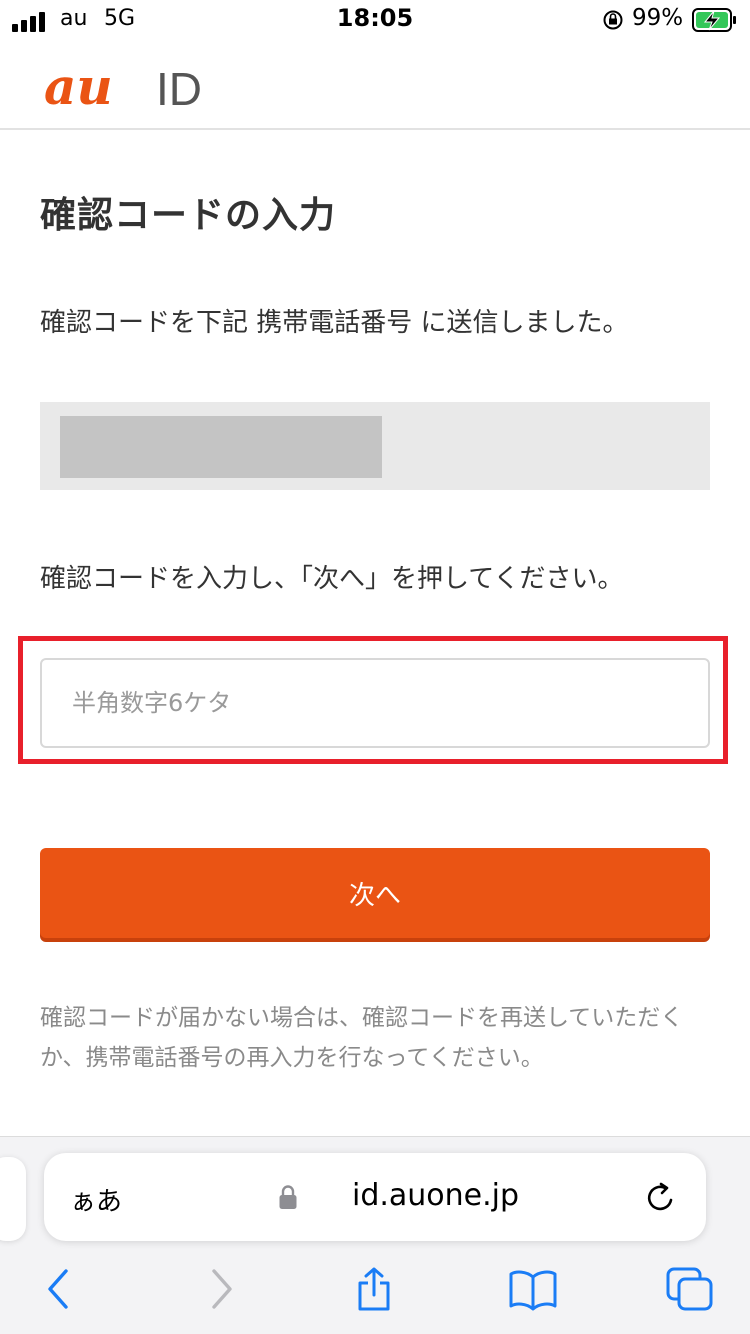 The height and width of the screenshot is (1334, 750). Describe the element at coordinates (690, 1289) in the screenshot. I see `tabs-icon` at that location.